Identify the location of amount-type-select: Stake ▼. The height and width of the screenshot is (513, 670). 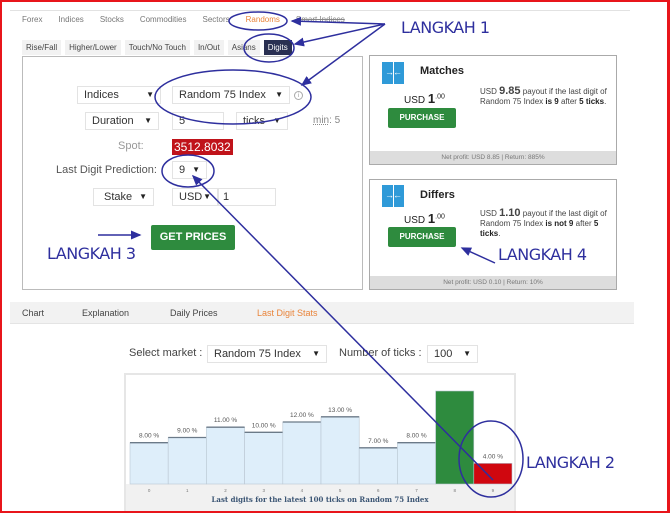
(123, 197).